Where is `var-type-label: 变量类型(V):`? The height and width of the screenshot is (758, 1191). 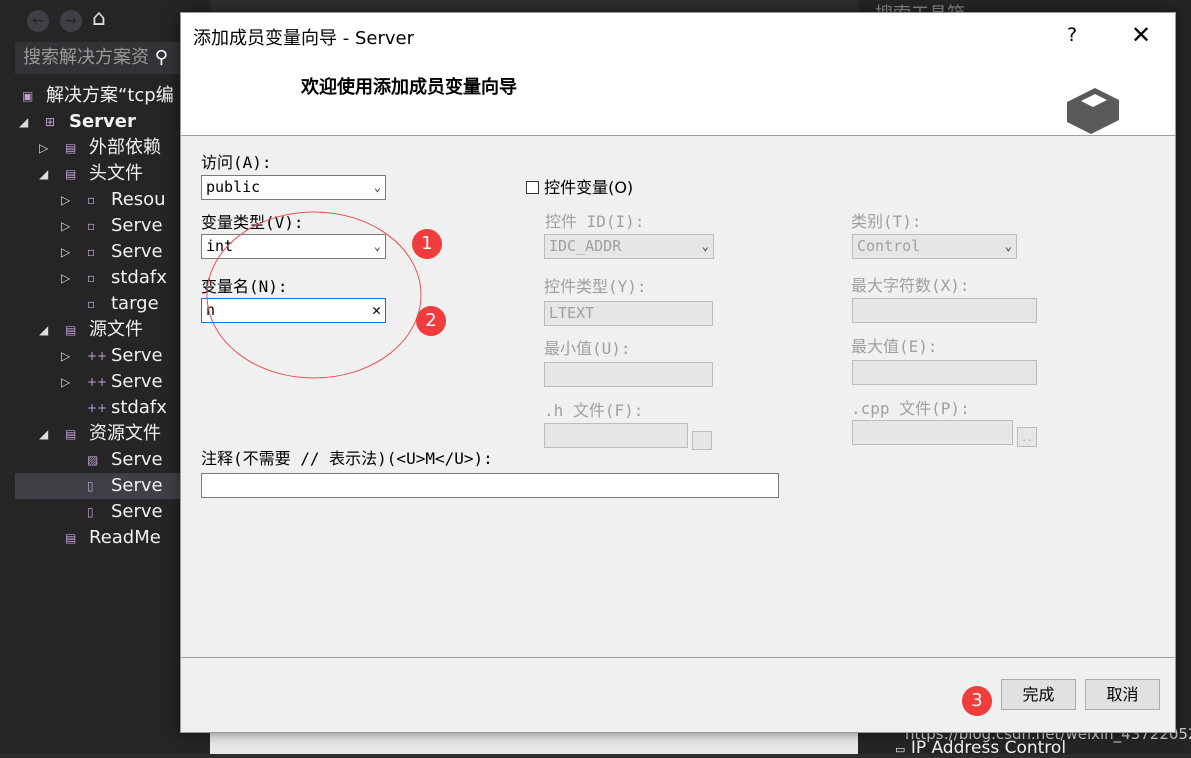 var-type-label: 变量类型(V): is located at coordinates (252, 222).